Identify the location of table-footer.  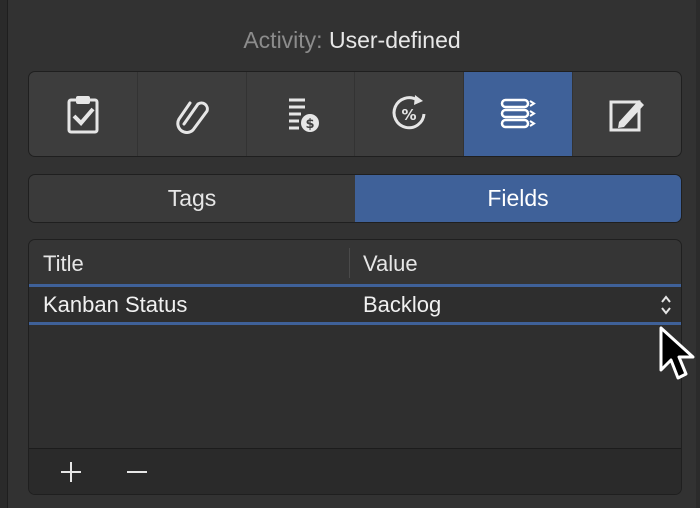
(355, 471).